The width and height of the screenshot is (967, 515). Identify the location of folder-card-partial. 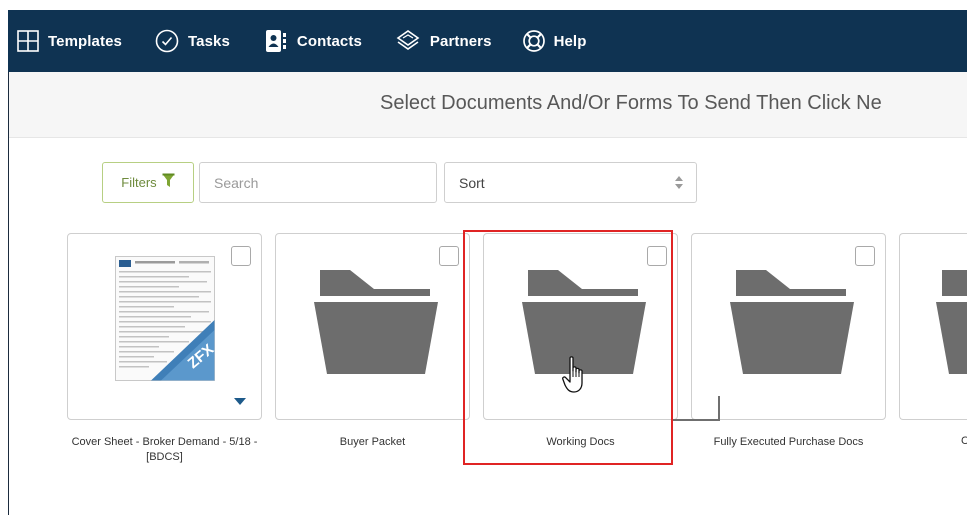
(933, 326).